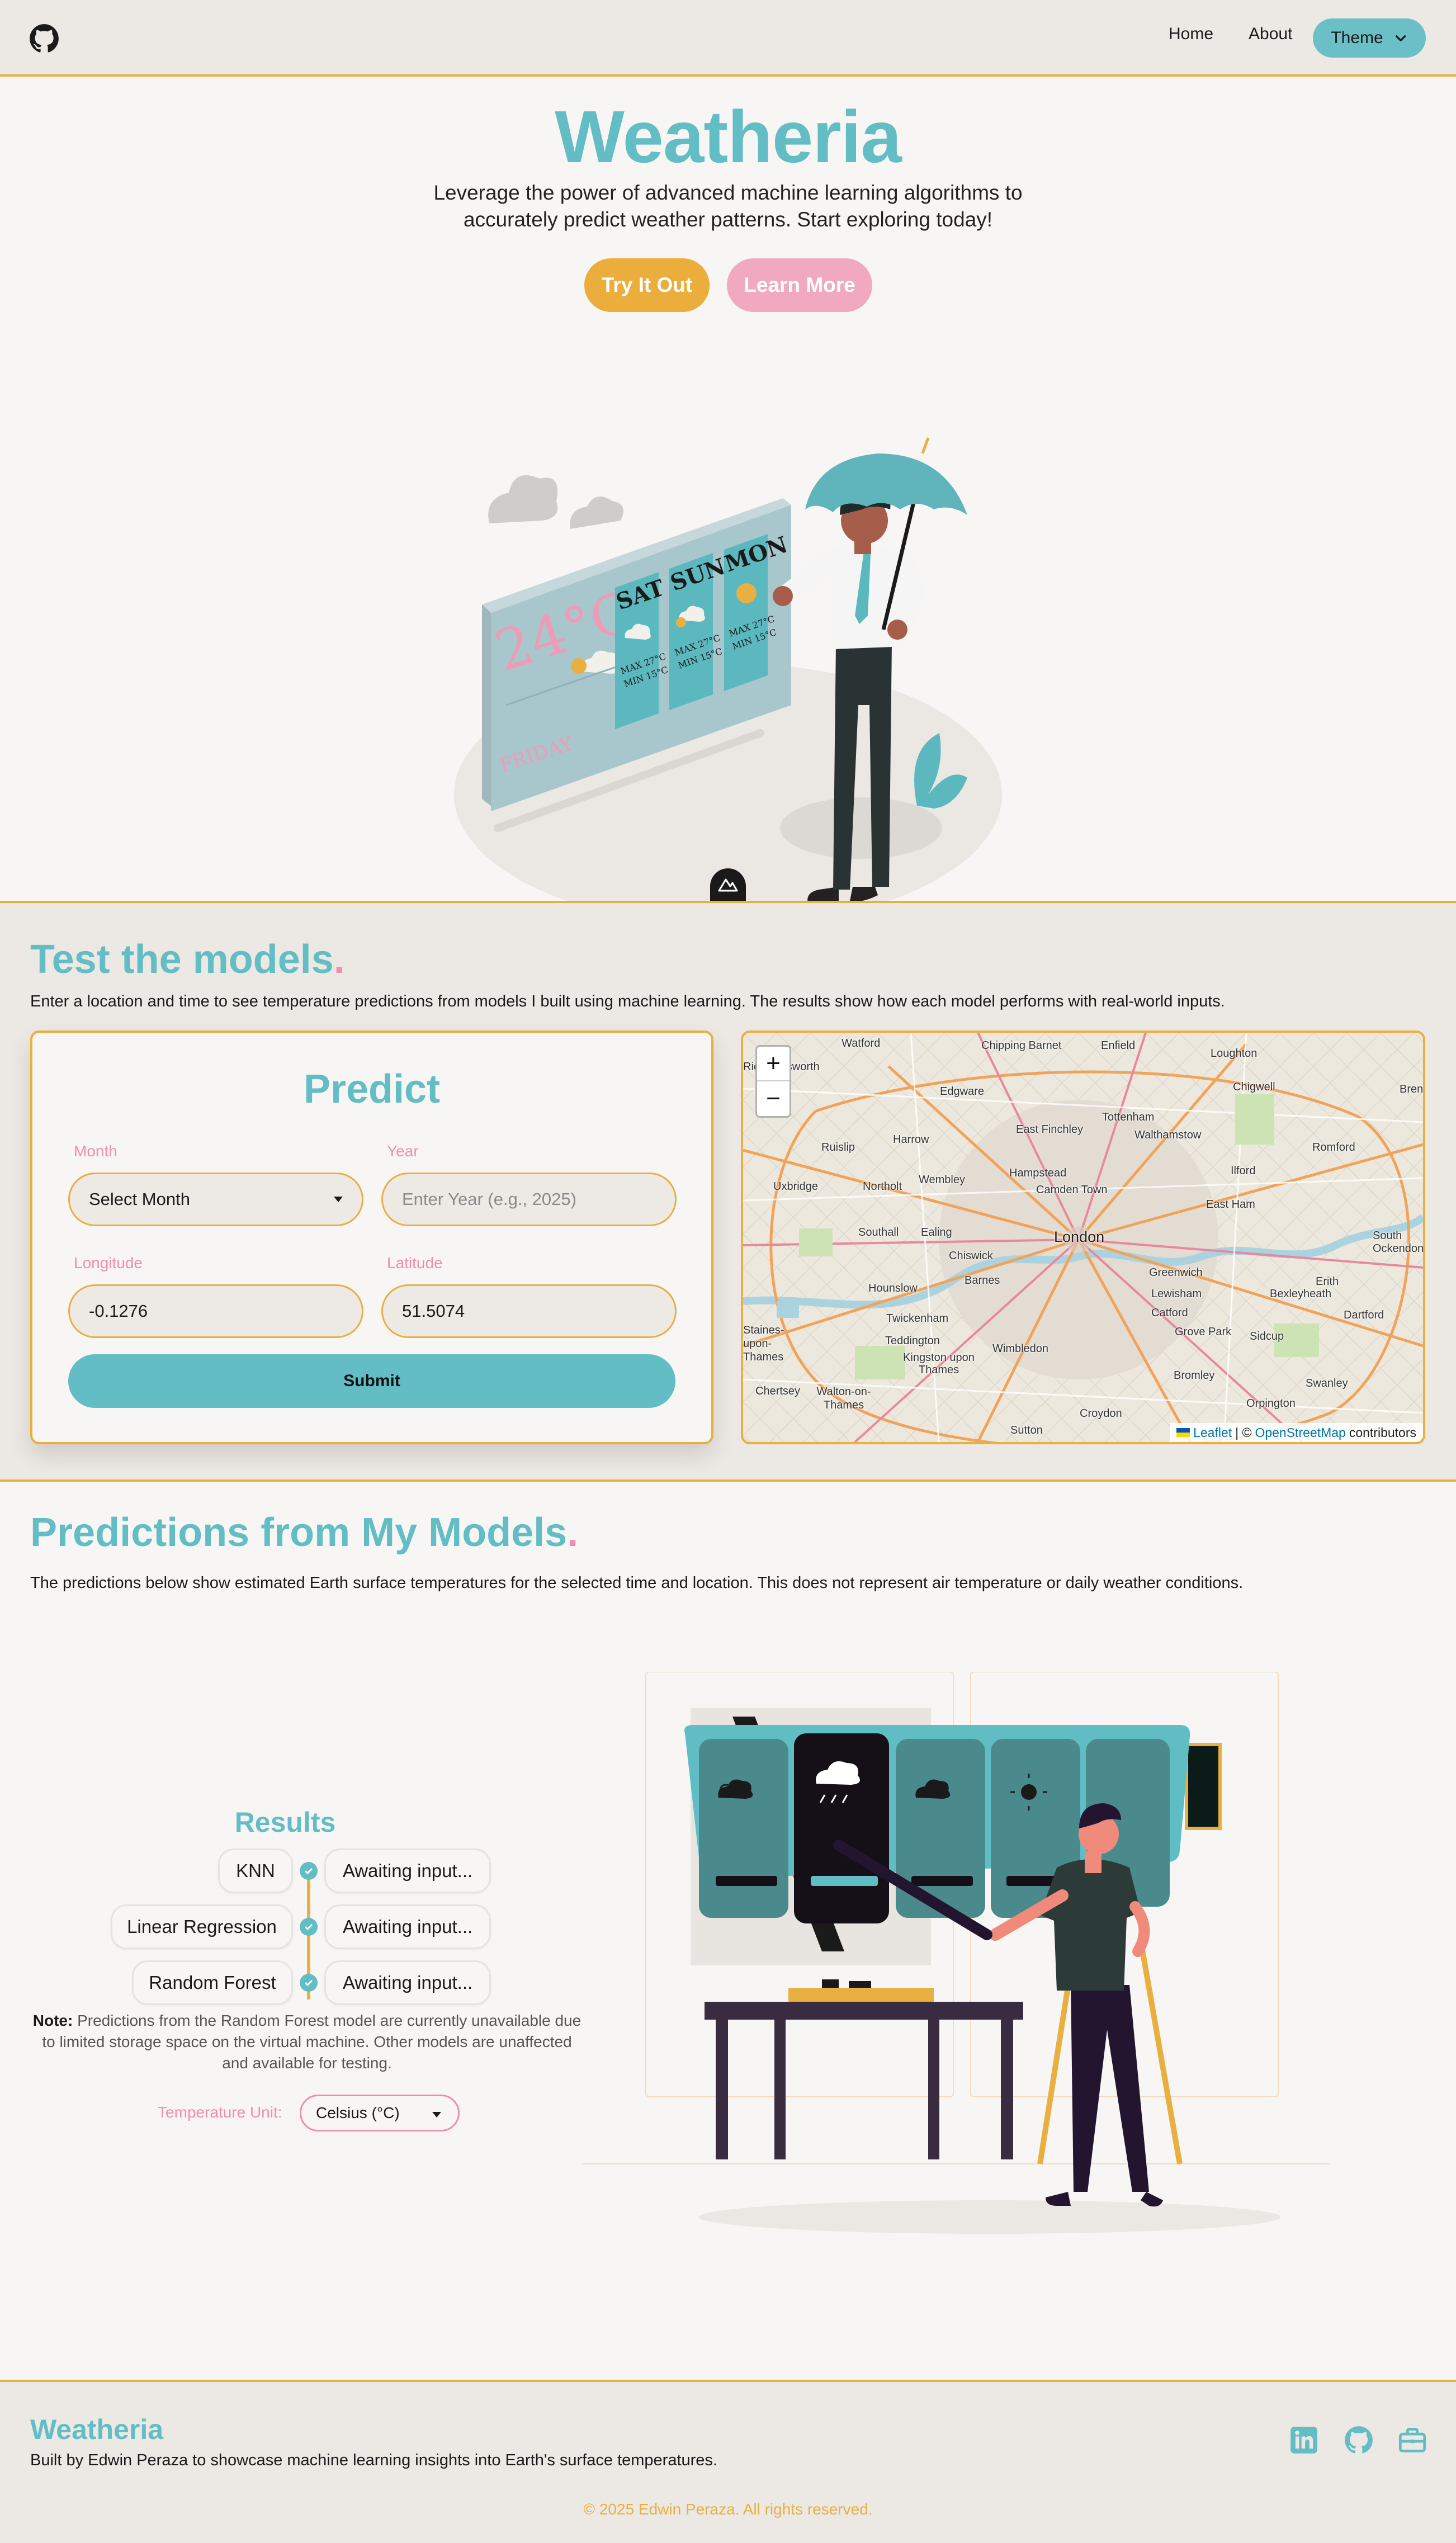 This screenshot has height=2543, width=1456. I want to click on temperature-unit-select: Celsius (°C), so click(380, 2113).